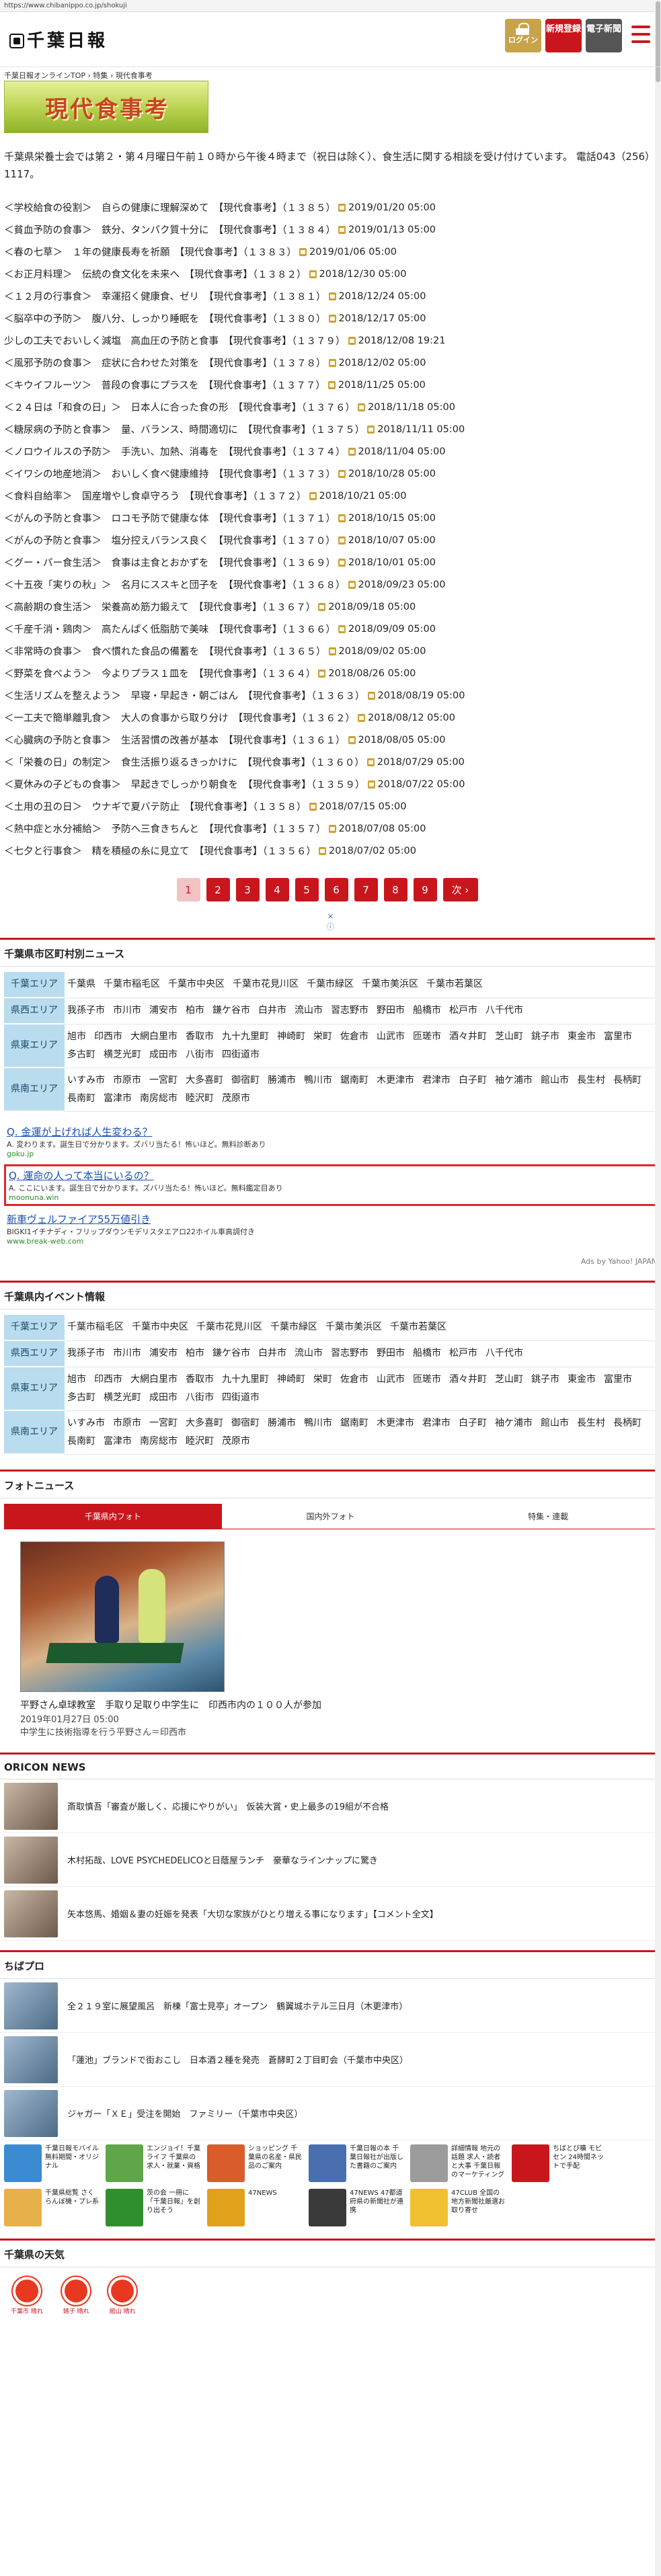  Describe the element at coordinates (504, 1353) in the screenshot. I see `city-link: 八千代市` at that location.